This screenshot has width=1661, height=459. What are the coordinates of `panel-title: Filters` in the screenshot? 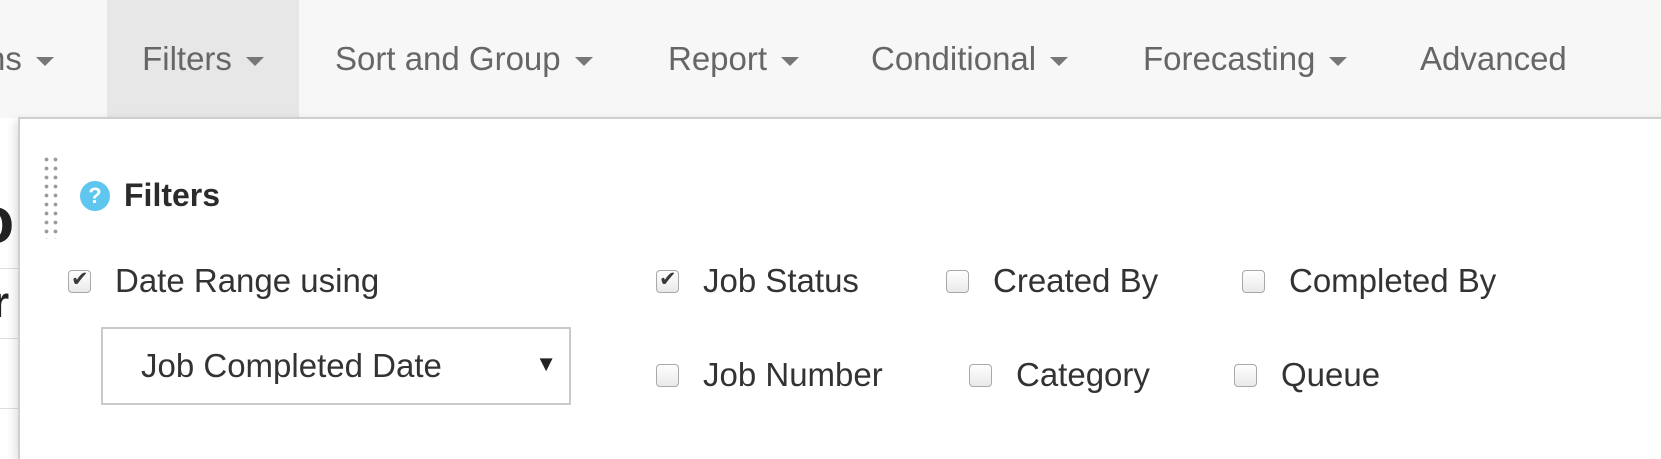 It's located at (172, 195).